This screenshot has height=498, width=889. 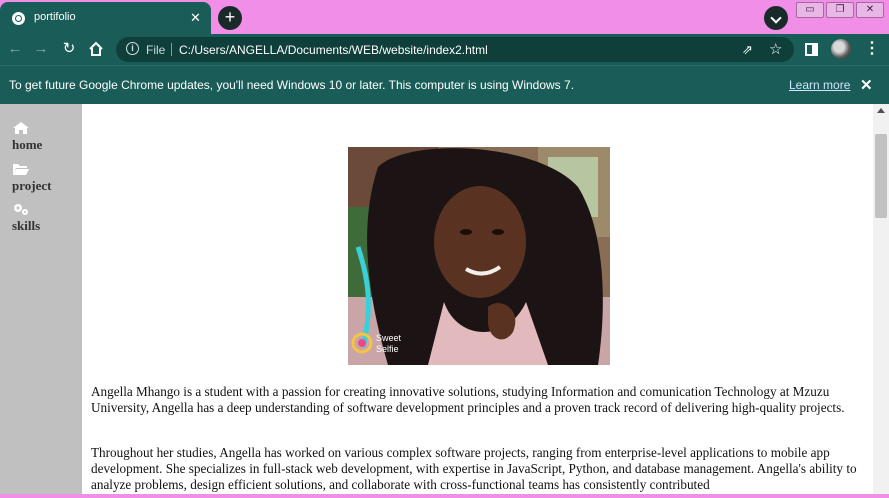 What do you see at coordinates (866, 85) in the screenshot?
I see `infobar-close-button: ✕` at bounding box center [866, 85].